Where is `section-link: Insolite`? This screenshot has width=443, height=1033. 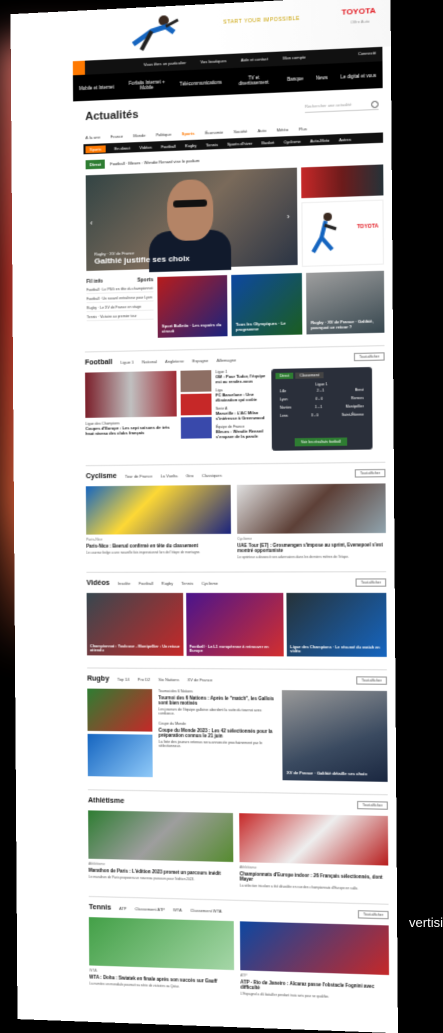 section-link: Insolite is located at coordinates (124, 582).